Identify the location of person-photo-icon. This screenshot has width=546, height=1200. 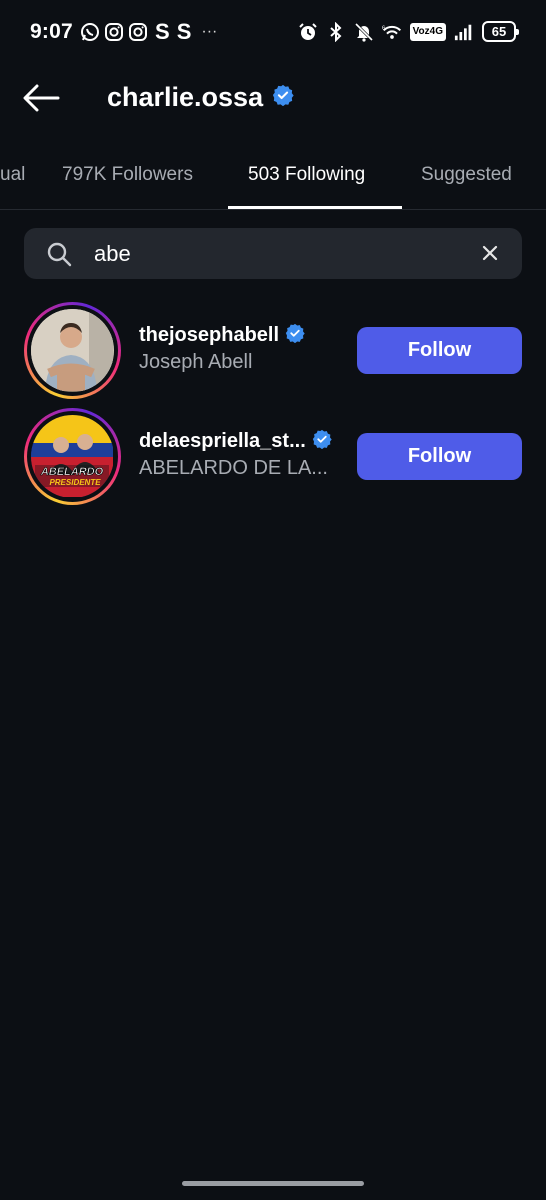
(72, 350).